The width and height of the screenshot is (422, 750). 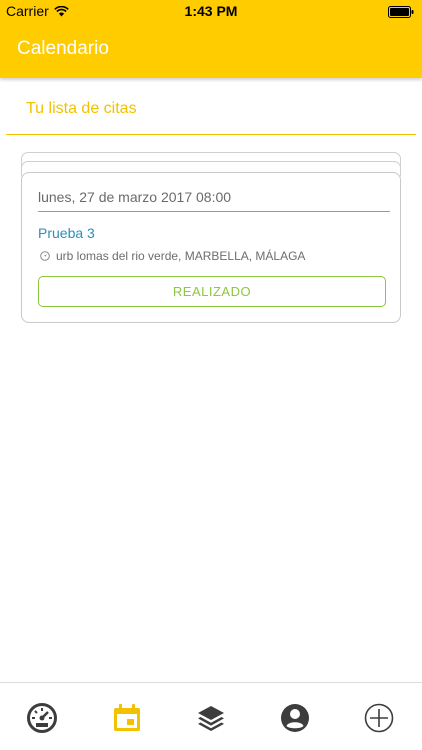 What do you see at coordinates (63, 48) in the screenshot?
I see `page-title: Calendario` at bounding box center [63, 48].